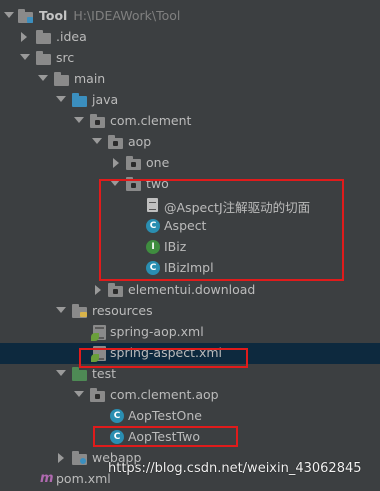 The height and width of the screenshot is (491, 380). I want to click on test-class-icon: C, so click(117, 416).